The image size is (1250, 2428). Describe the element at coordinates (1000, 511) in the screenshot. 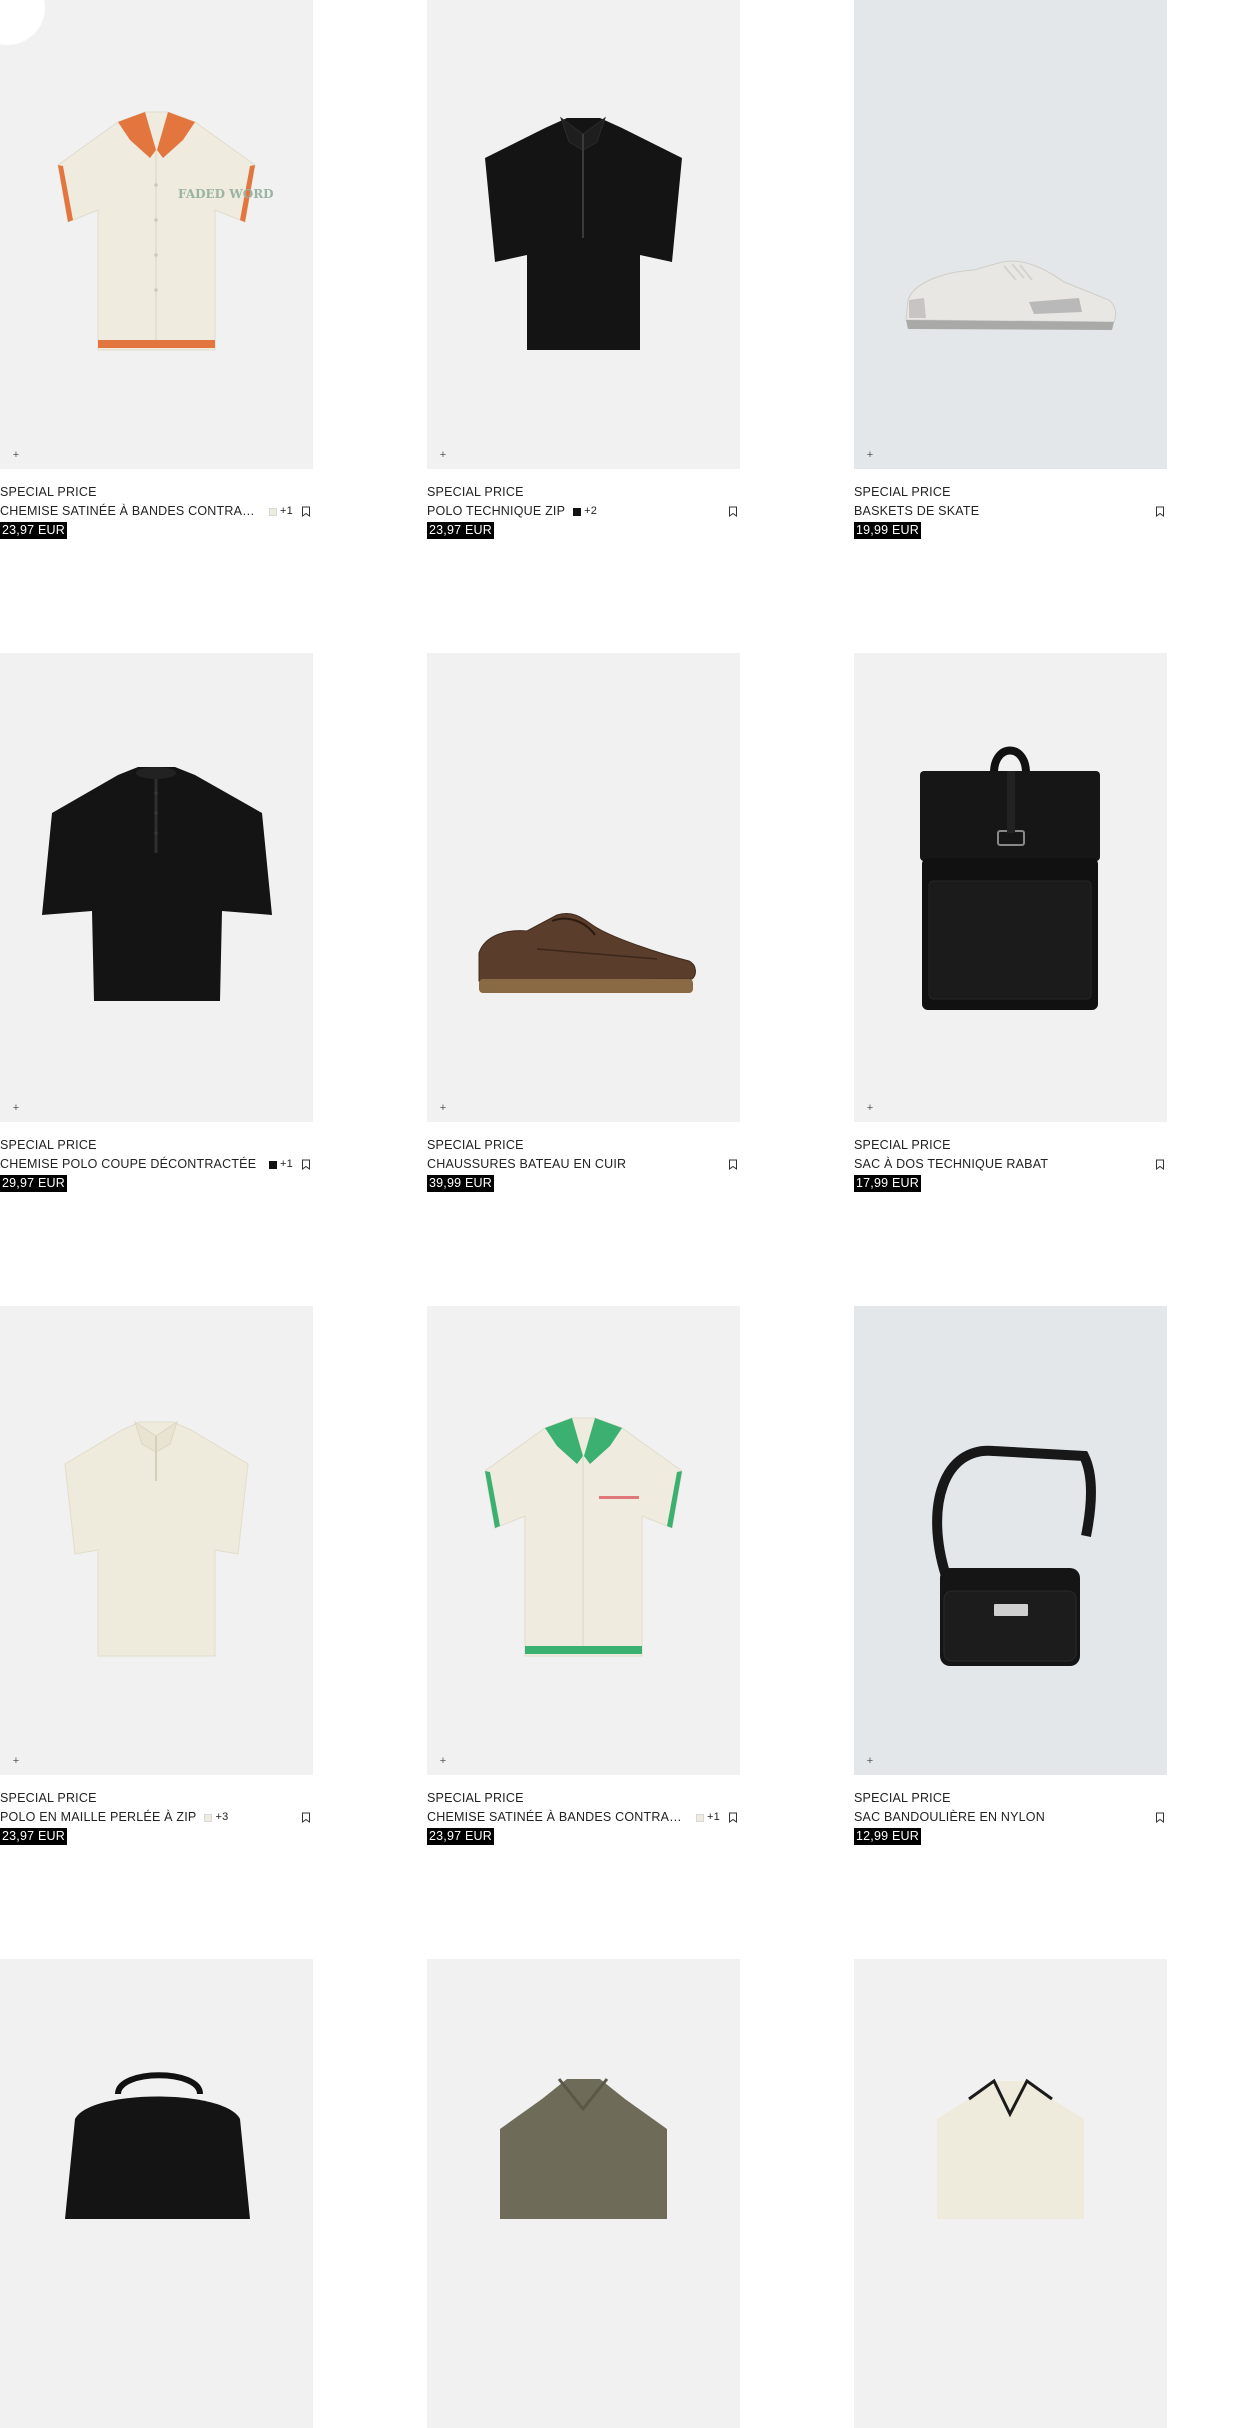

I see `product-name: BASKETS DE SKATE` at that location.